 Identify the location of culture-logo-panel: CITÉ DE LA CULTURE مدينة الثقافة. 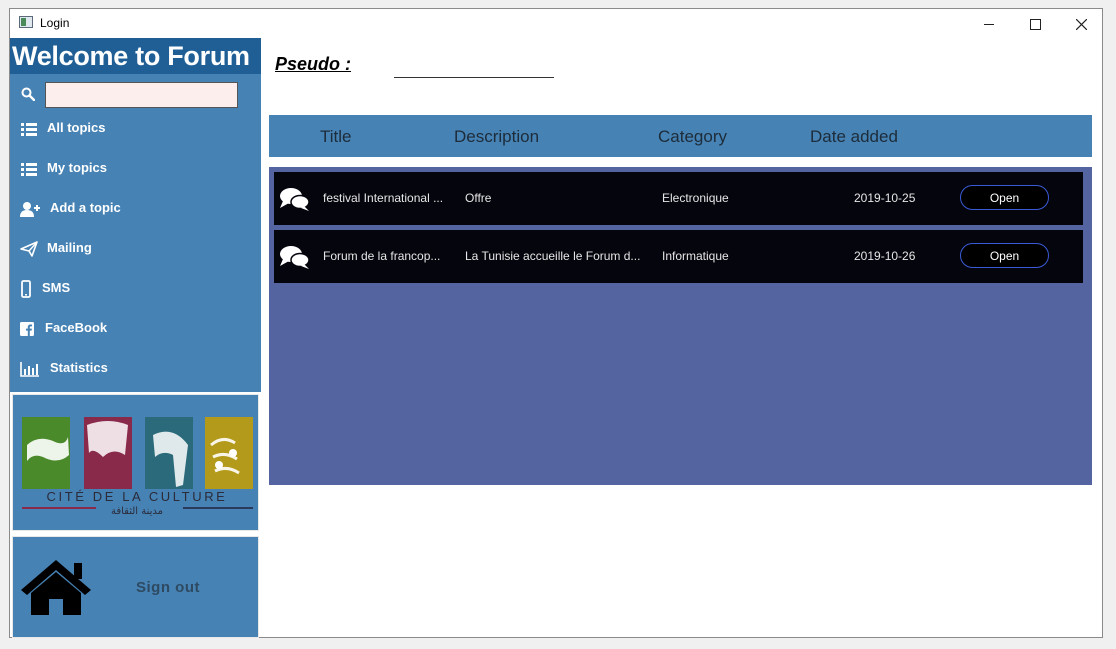
(135, 462).